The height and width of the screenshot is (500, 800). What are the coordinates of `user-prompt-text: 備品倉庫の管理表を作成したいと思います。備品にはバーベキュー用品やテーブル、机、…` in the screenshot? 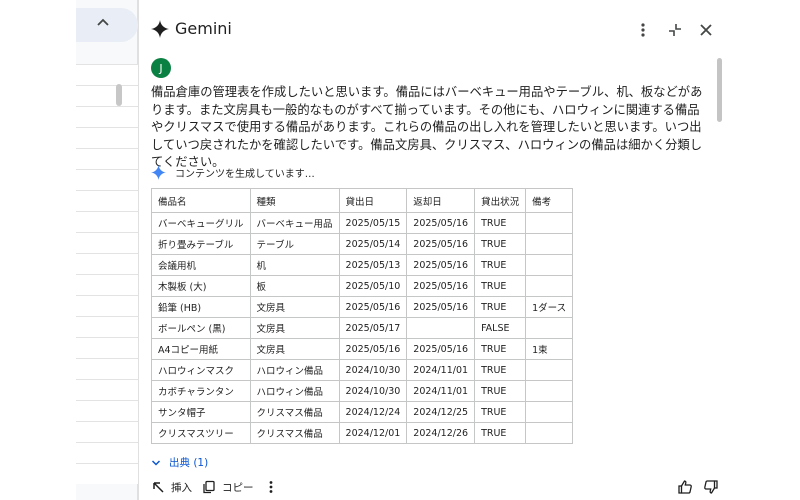 It's located at (427, 127).